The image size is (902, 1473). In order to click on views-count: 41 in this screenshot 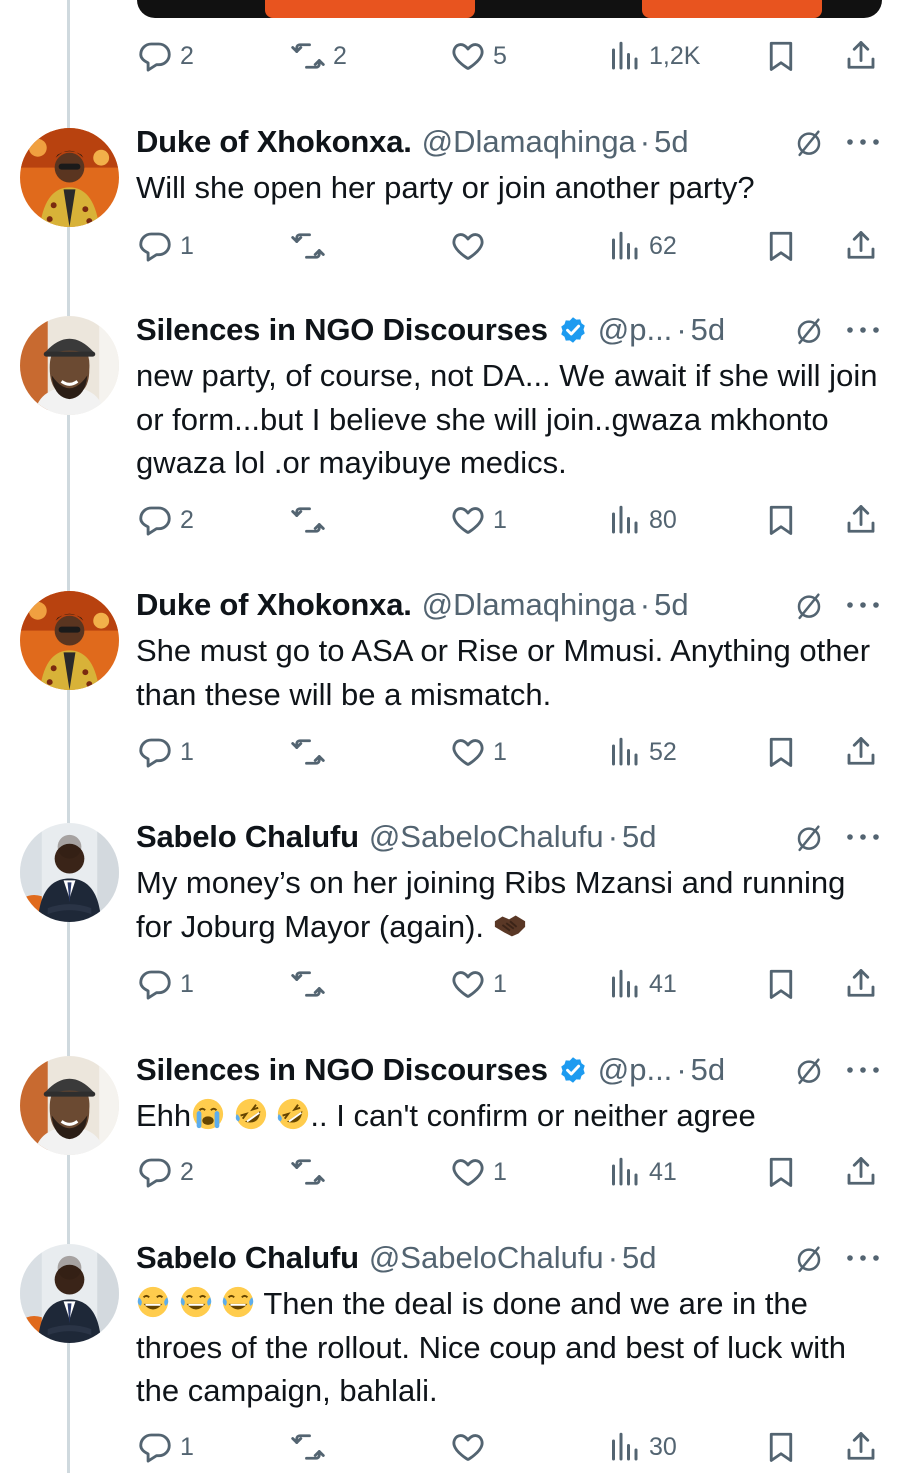, I will do `click(663, 1171)`.